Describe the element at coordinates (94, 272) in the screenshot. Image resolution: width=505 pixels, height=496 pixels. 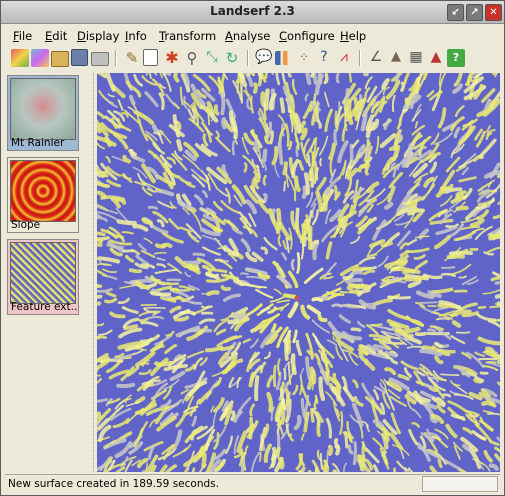
I see `sidebar-scroll-track` at that location.